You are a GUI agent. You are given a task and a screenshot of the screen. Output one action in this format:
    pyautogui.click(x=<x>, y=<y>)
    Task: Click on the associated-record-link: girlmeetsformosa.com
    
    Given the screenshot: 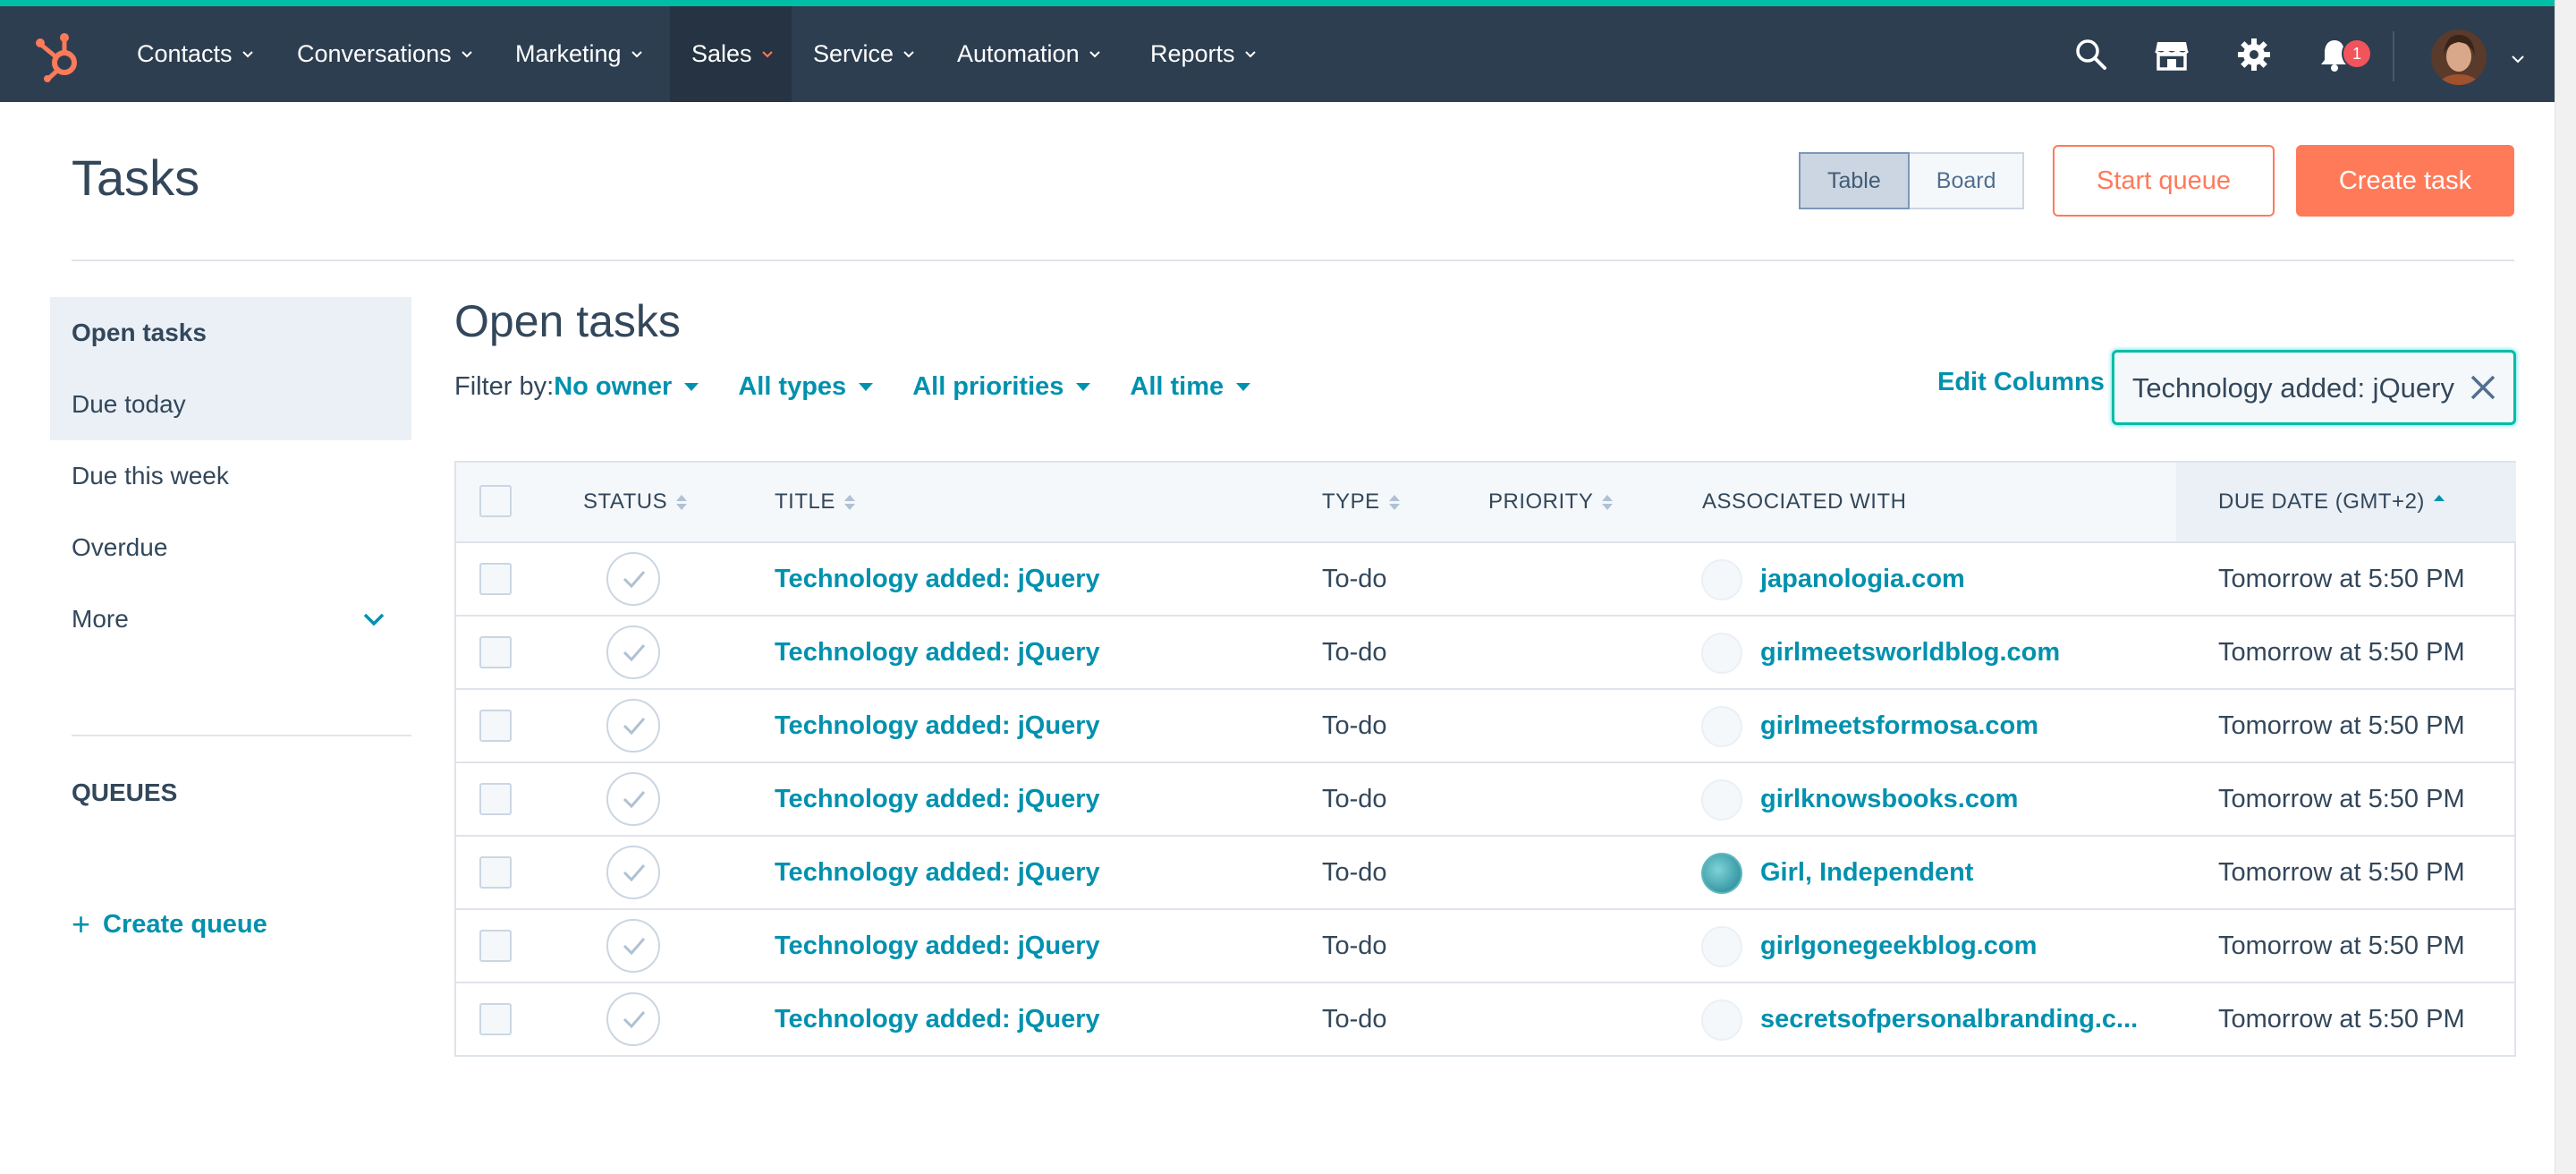 What is the action you would take?
    pyautogui.click(x=1899, y=725)
    